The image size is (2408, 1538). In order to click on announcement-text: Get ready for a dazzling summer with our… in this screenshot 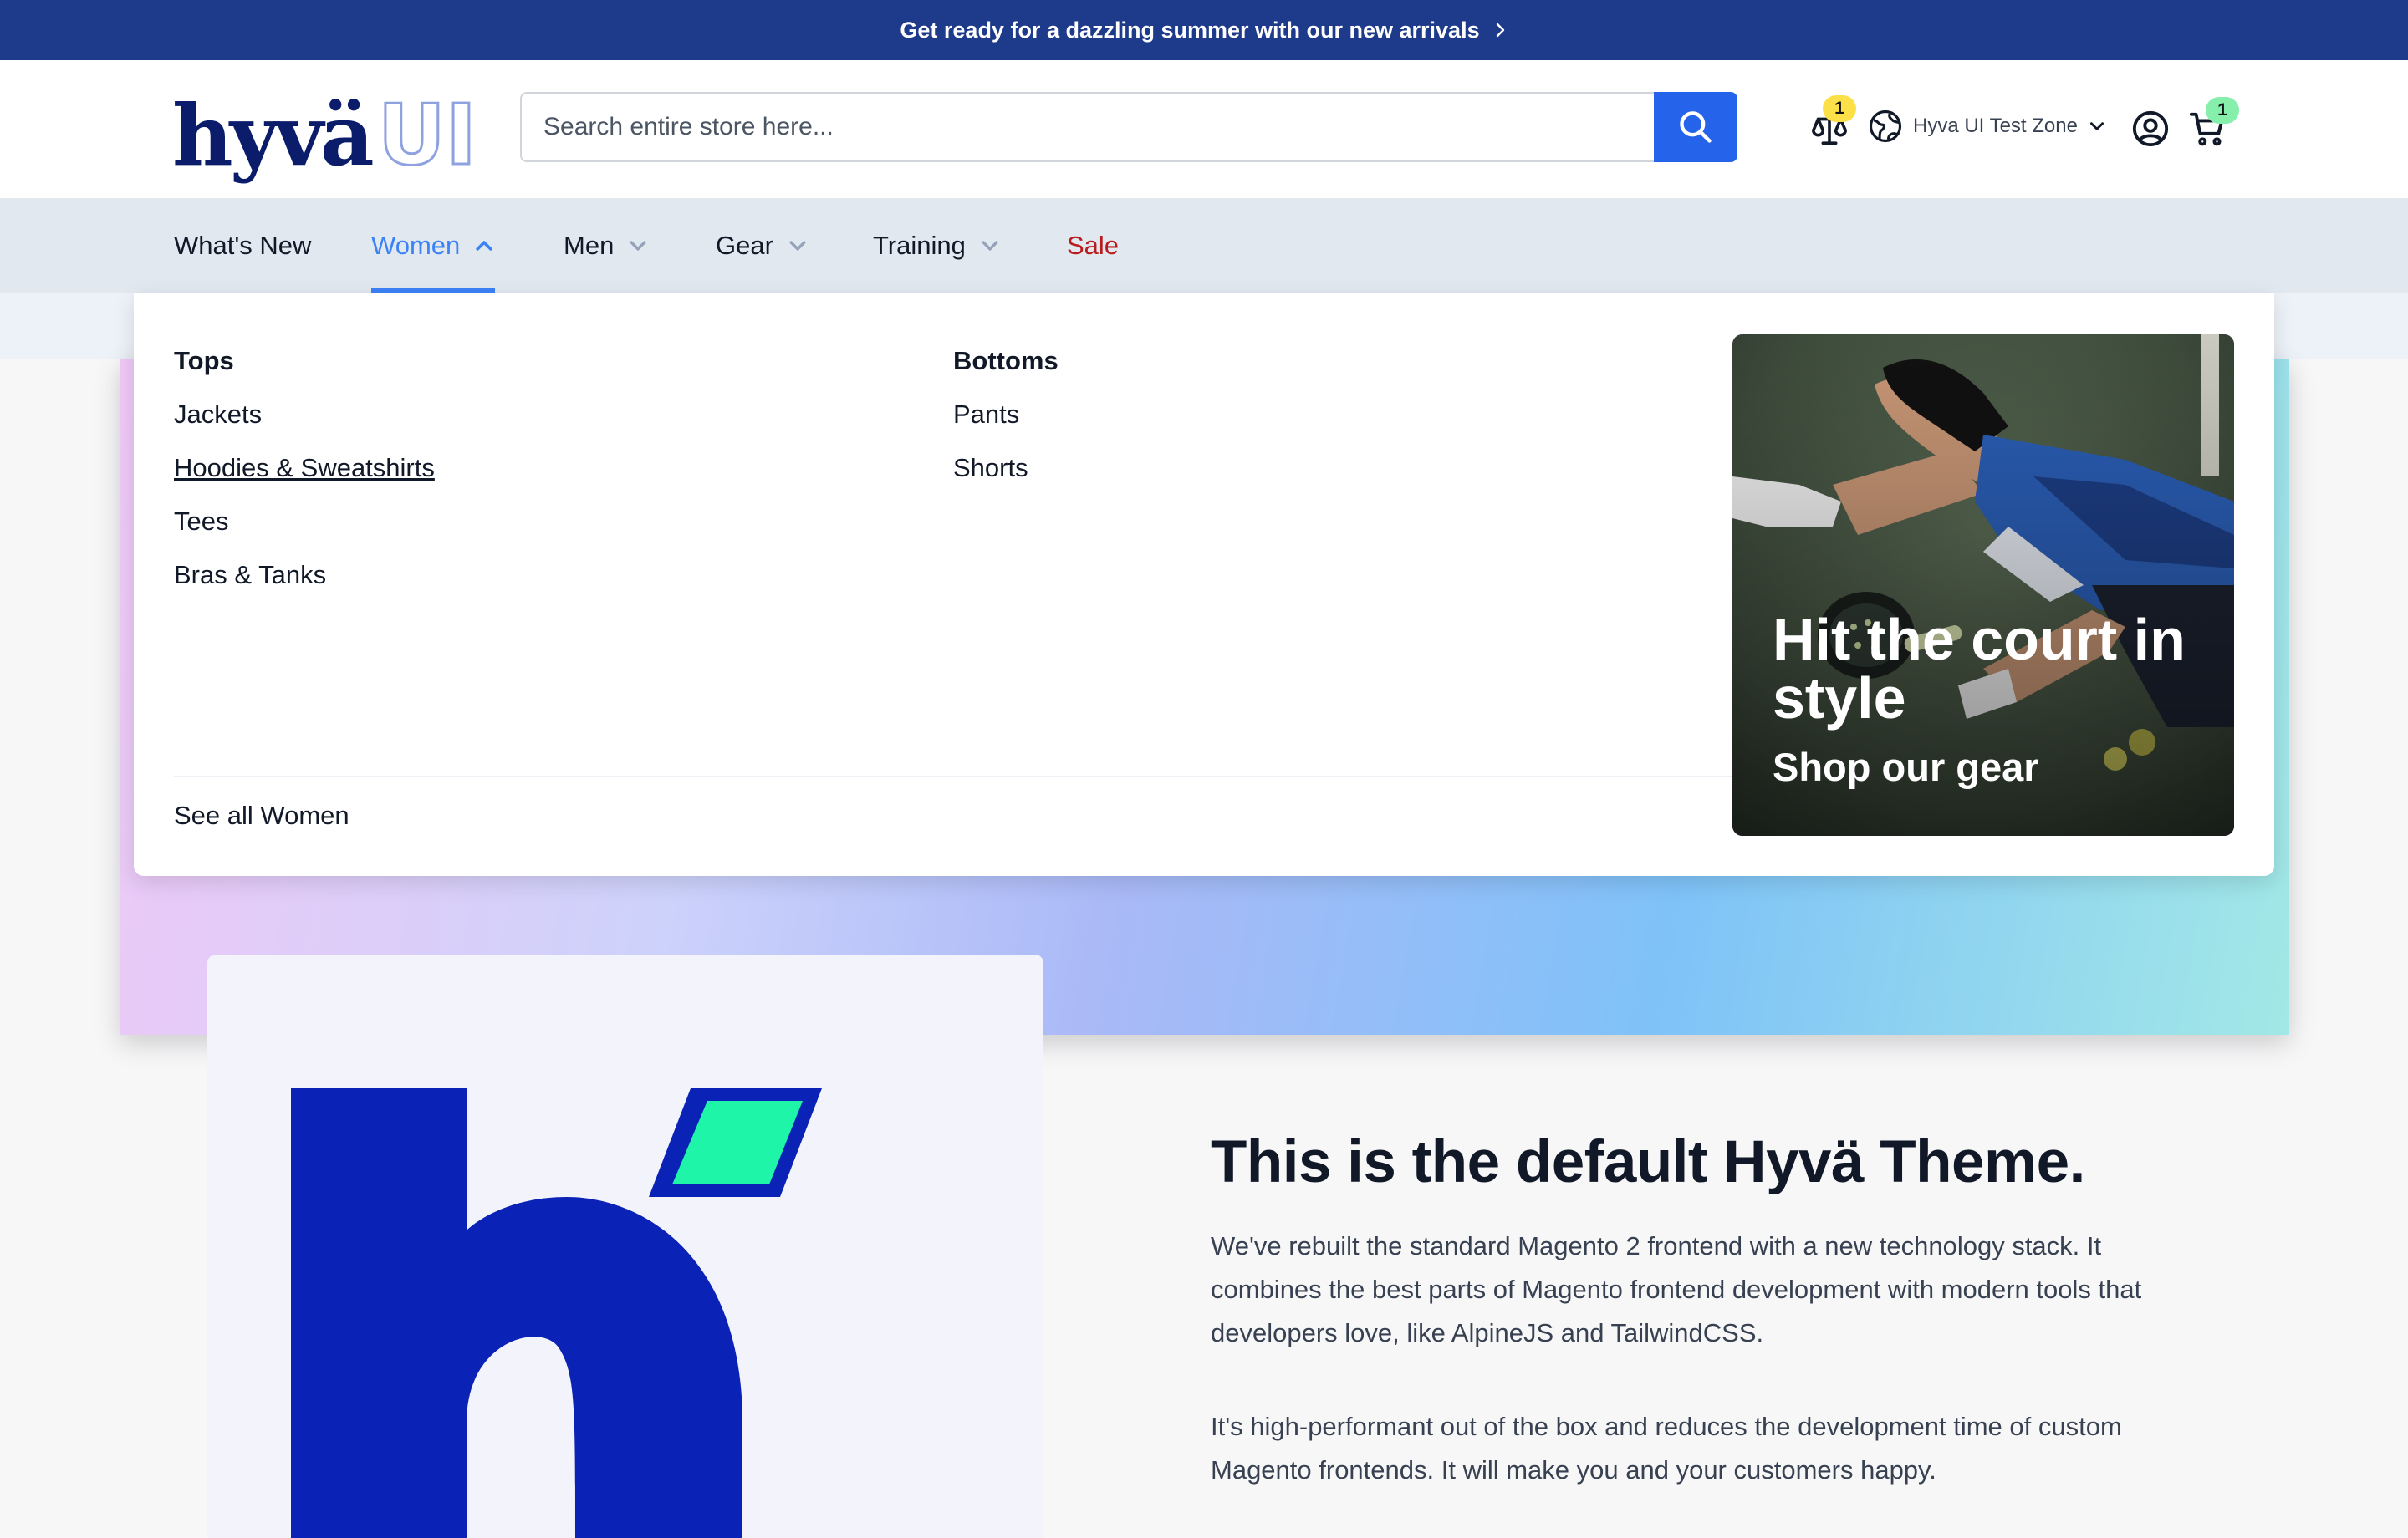, I will do `click(1190, 30)`.